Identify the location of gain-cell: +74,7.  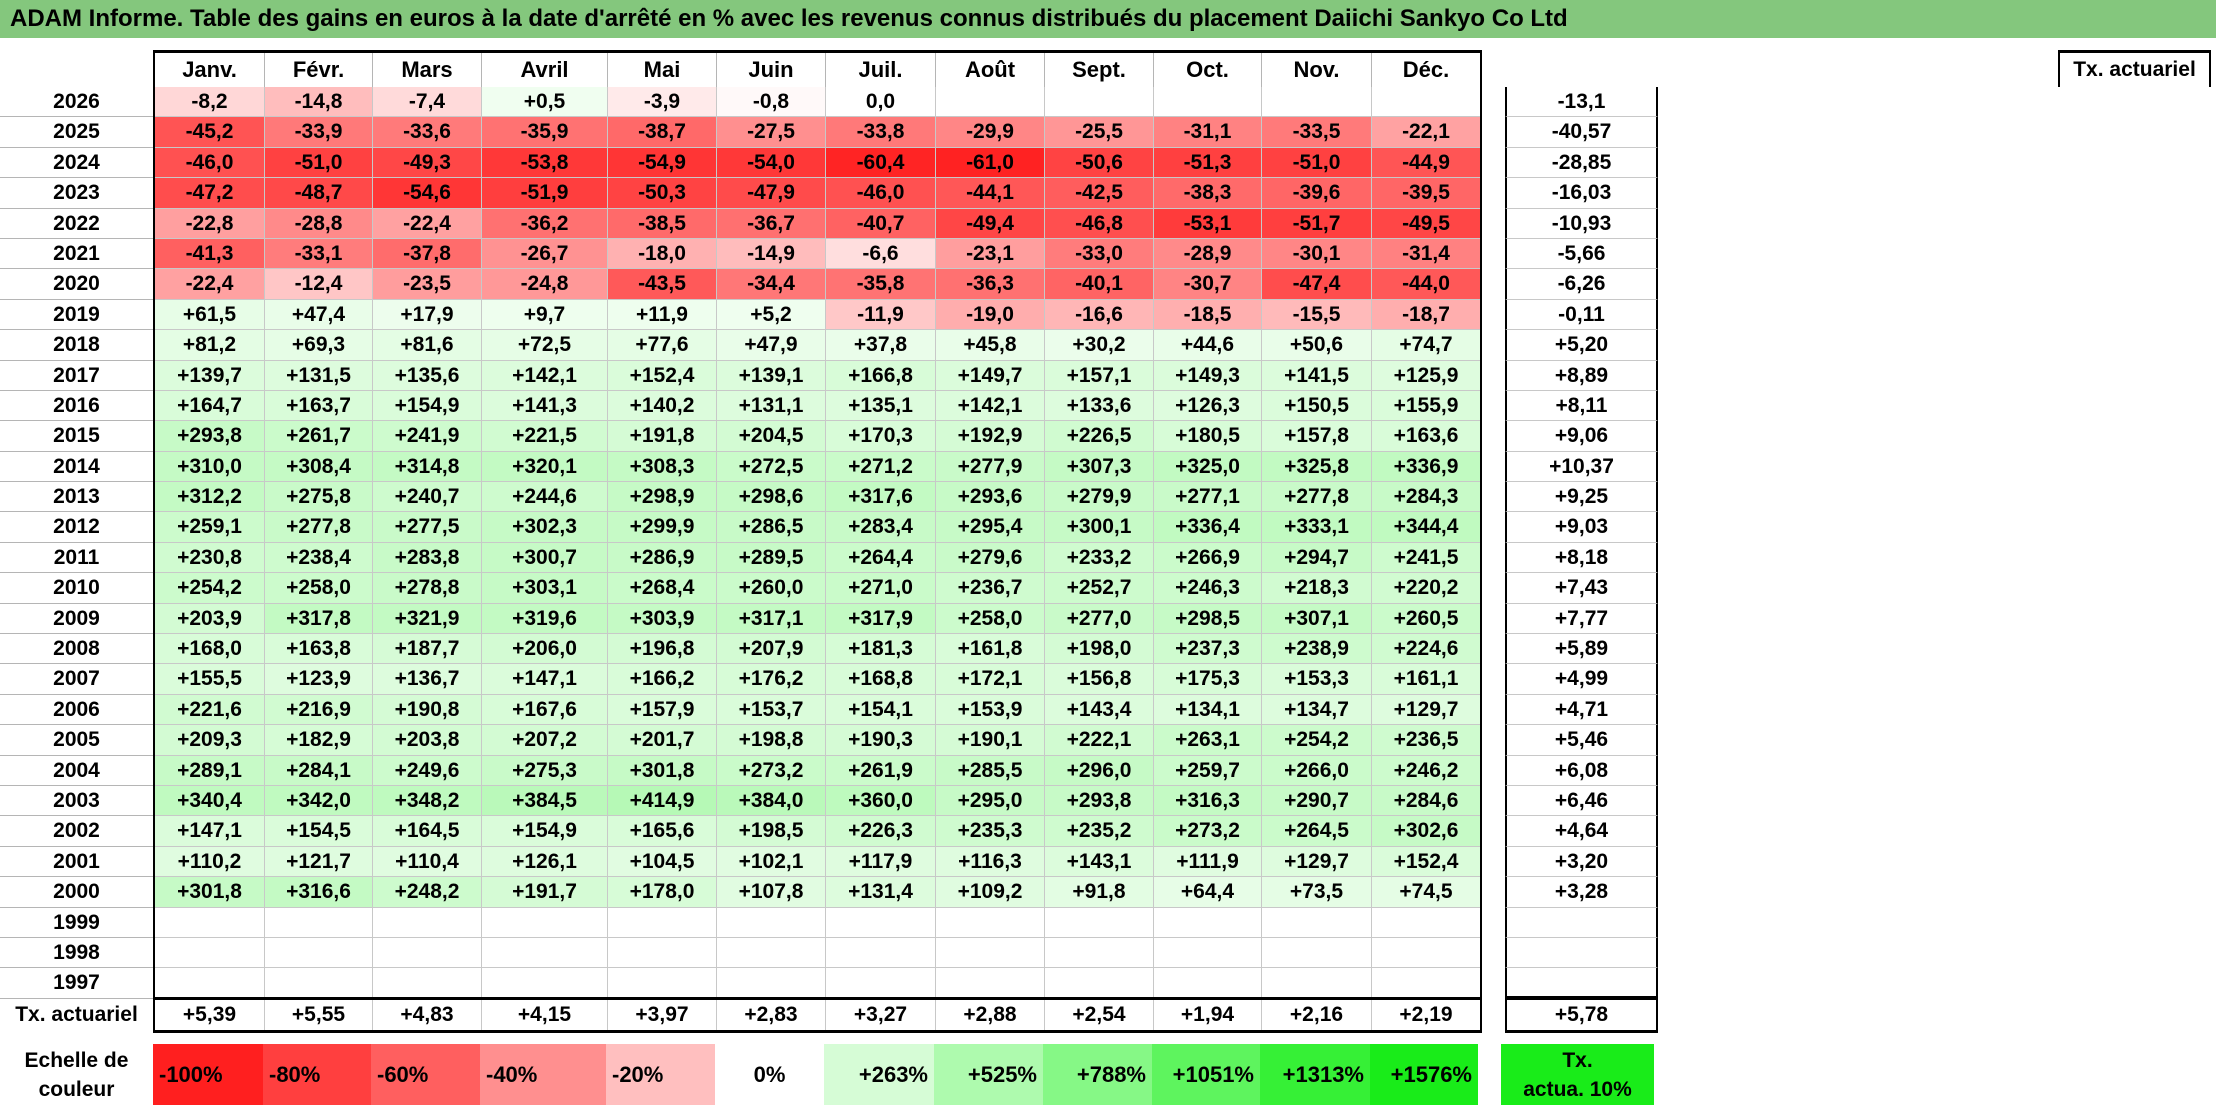
(1426, 345).